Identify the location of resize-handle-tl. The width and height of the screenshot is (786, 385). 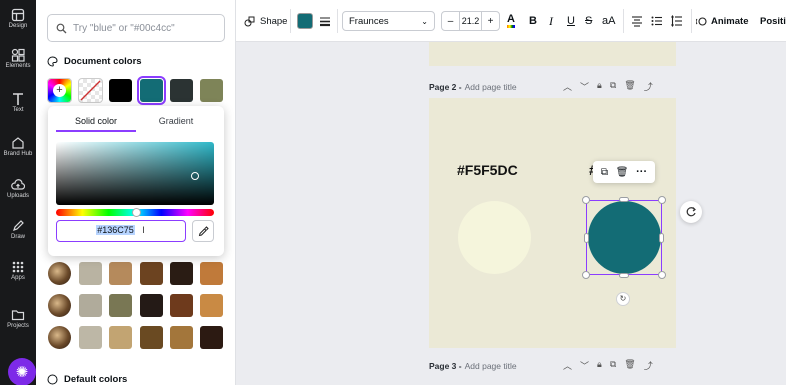
(586, 200).